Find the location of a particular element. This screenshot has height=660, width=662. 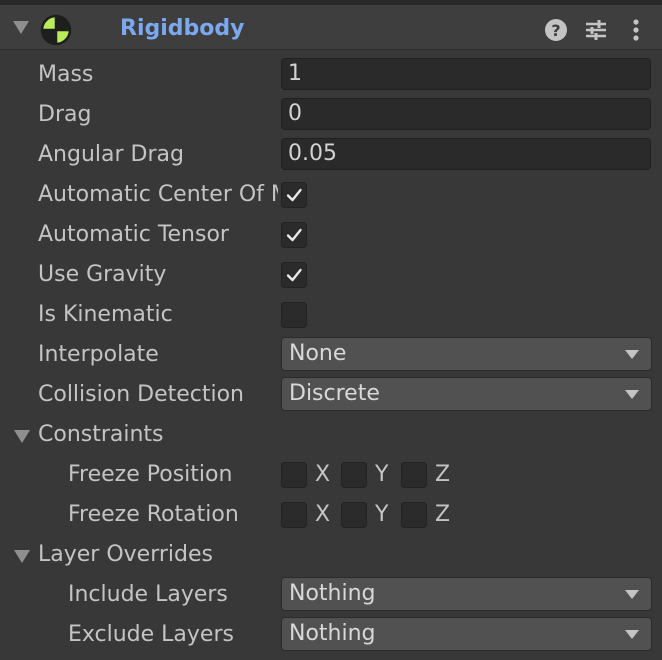

component-header: Rigidbody ? is located at coordinates (331, 27).